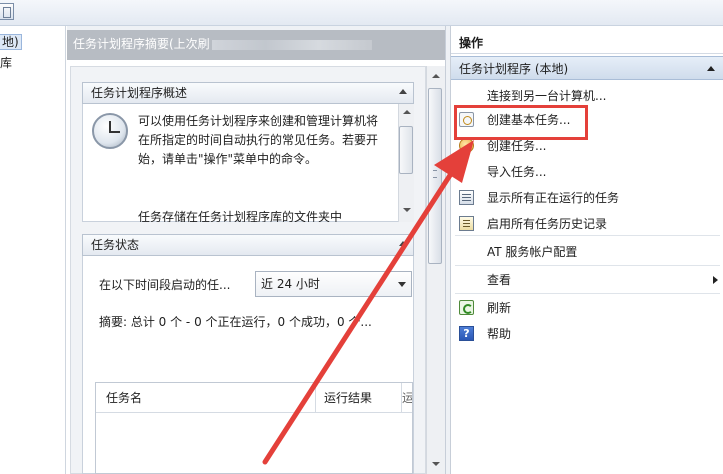 Image resolution: width=723 pixels, height=474 pixels. What do you see at coordinates (291, 44) in the screenshot?
I see `blurred-timestamp` at bounding box center [291, 44].